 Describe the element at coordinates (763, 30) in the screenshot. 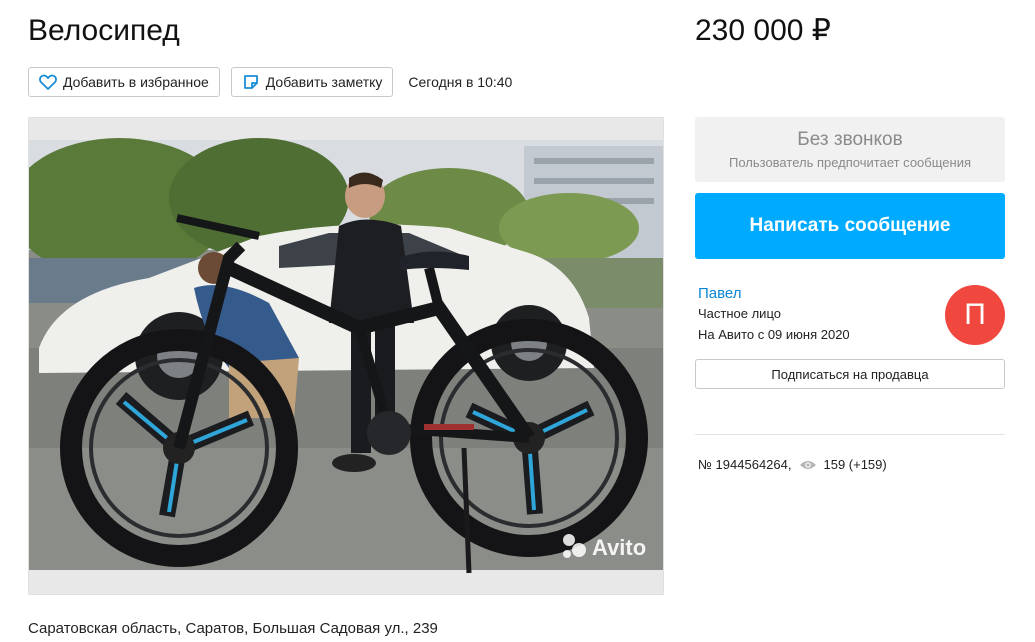

I see `listing-price: 230 000 ₽` at that location.